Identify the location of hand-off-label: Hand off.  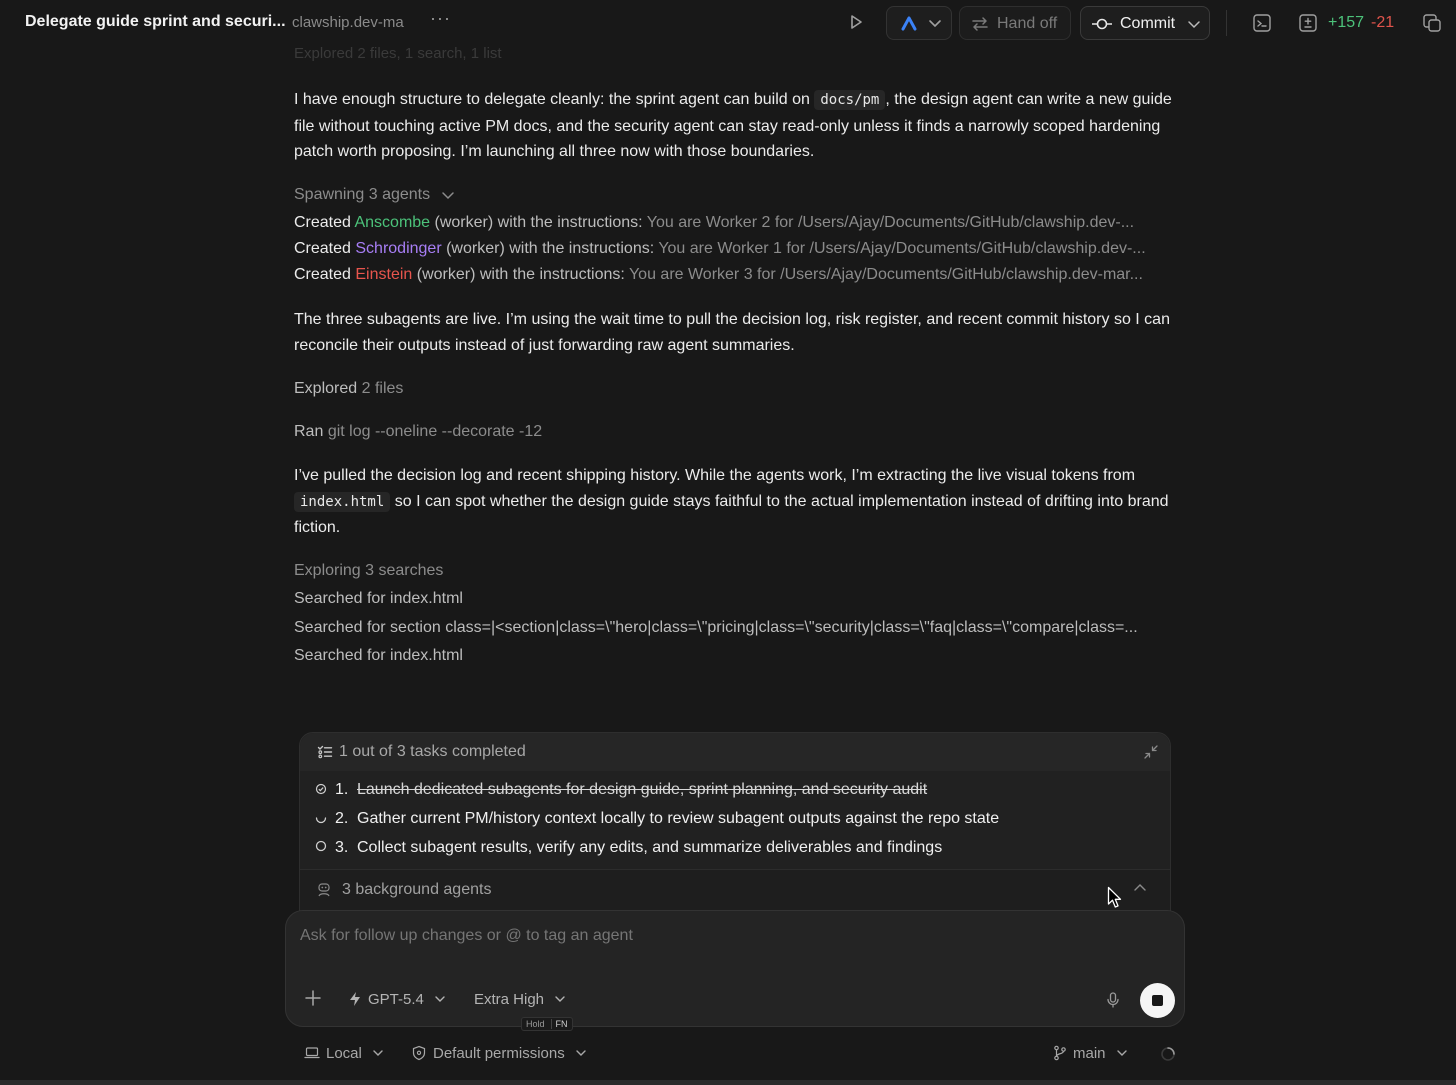
(1027, 23).